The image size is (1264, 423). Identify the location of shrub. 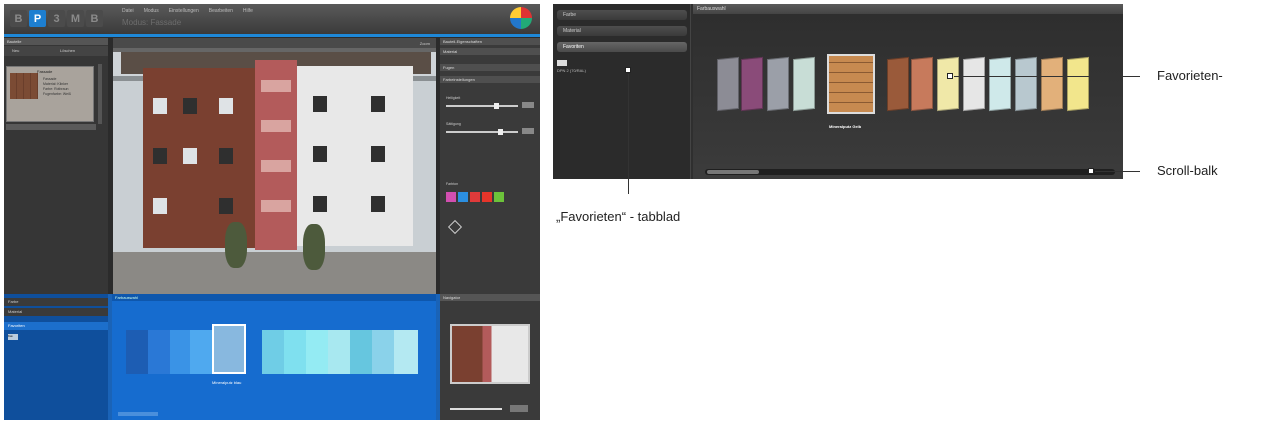
(314, 247).